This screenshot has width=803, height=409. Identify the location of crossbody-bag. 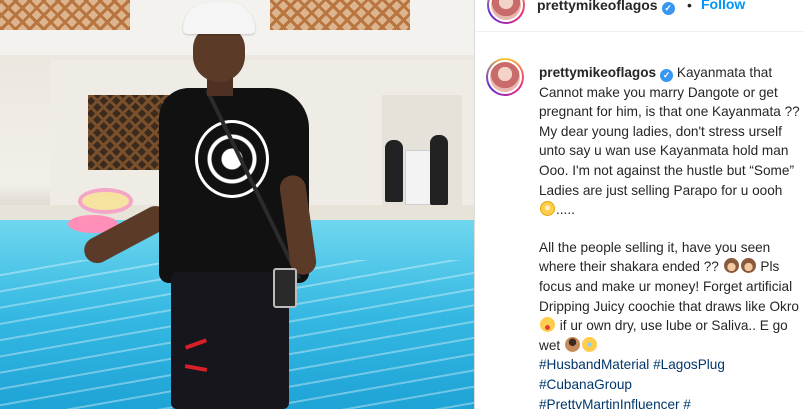
(285, 288).